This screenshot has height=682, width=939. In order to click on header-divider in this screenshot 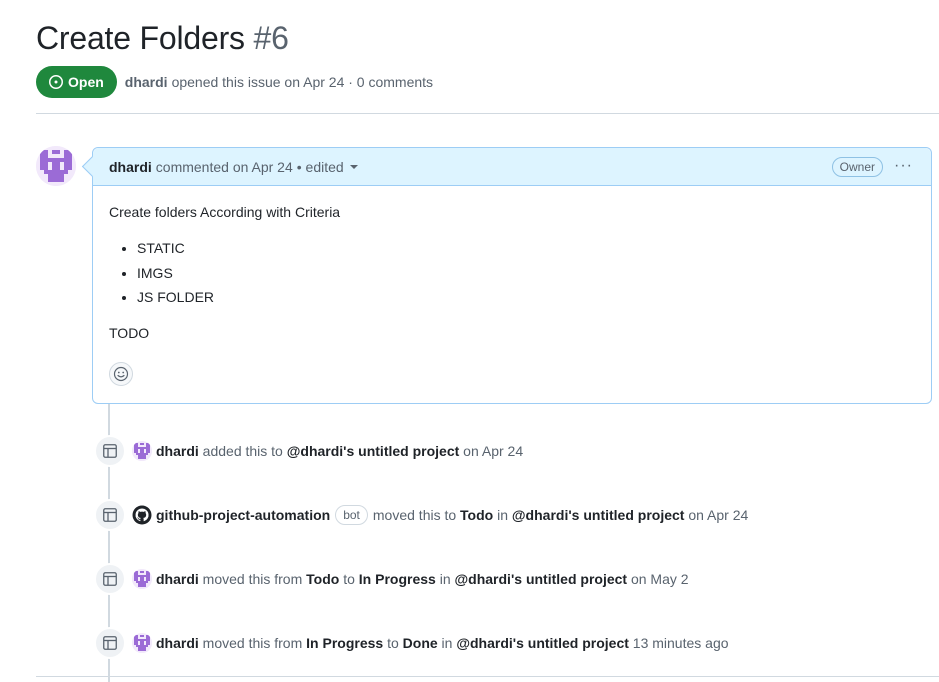, I will do `click(487, 113)`.